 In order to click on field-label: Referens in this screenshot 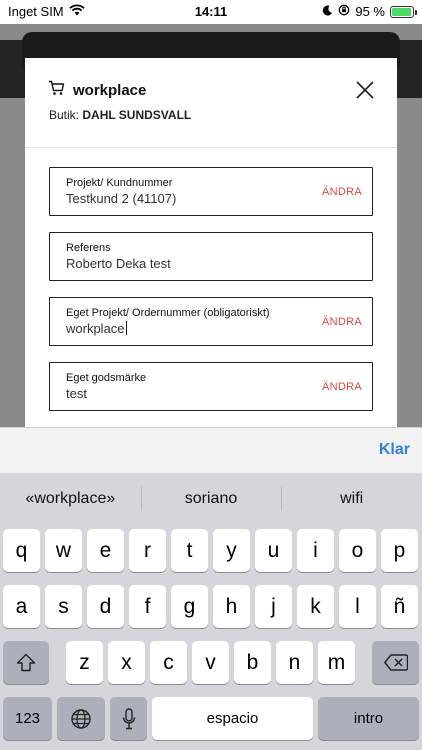, I will do `click(88, 248)`.